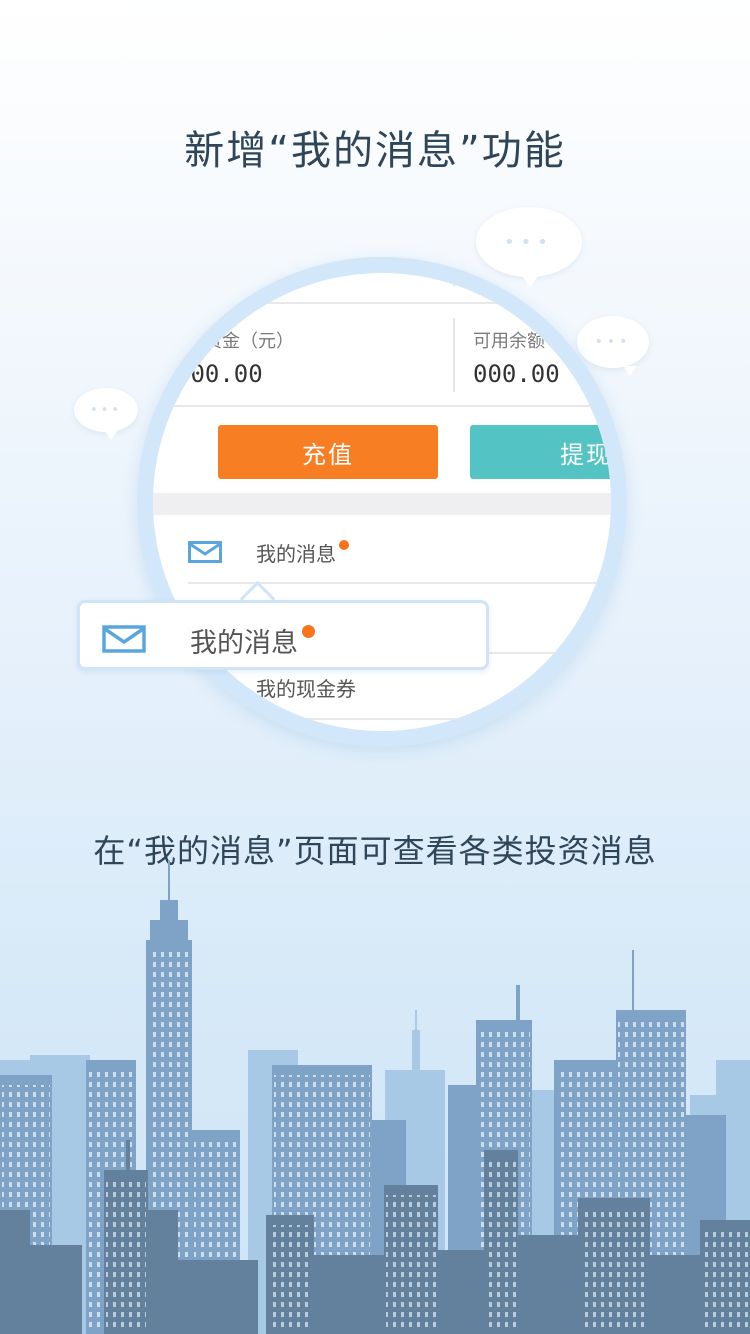 This screenshot has height=1334, width=750. Describe the element at coordinates (219, 374) in the screenshot. I see `total-funds-value: 000.00` at that location.